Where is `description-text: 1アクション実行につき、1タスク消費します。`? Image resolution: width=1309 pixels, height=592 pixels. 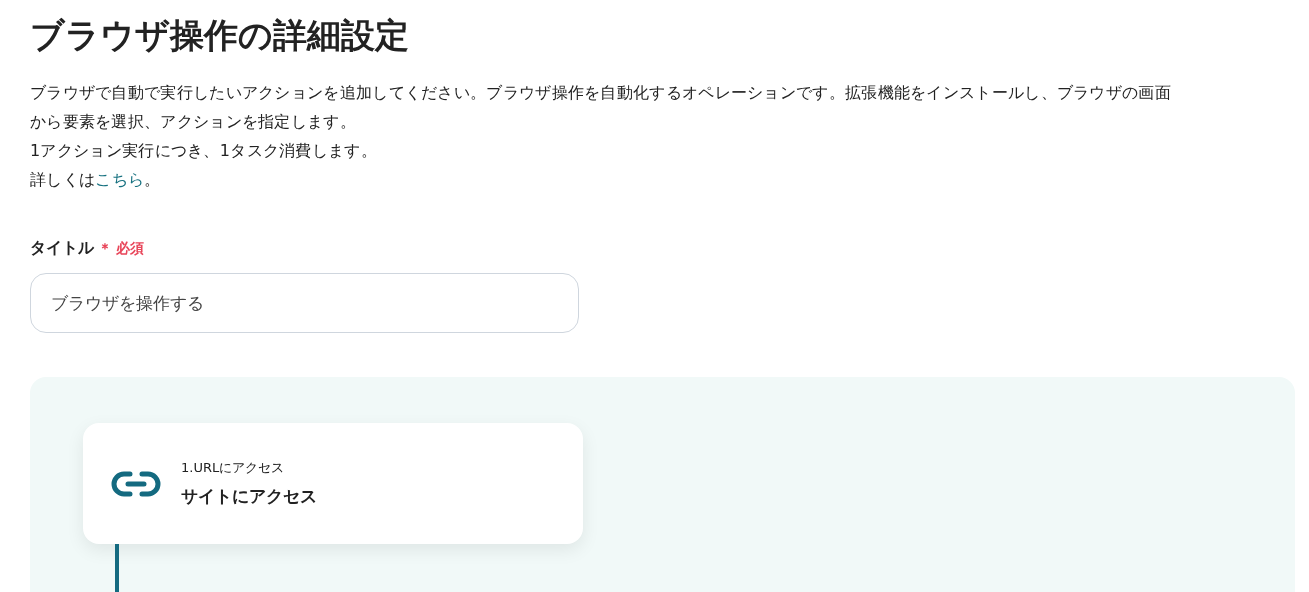 description-text: 1アクション実行につき、1タスク消費します。 is located at coordinates (204, 151).